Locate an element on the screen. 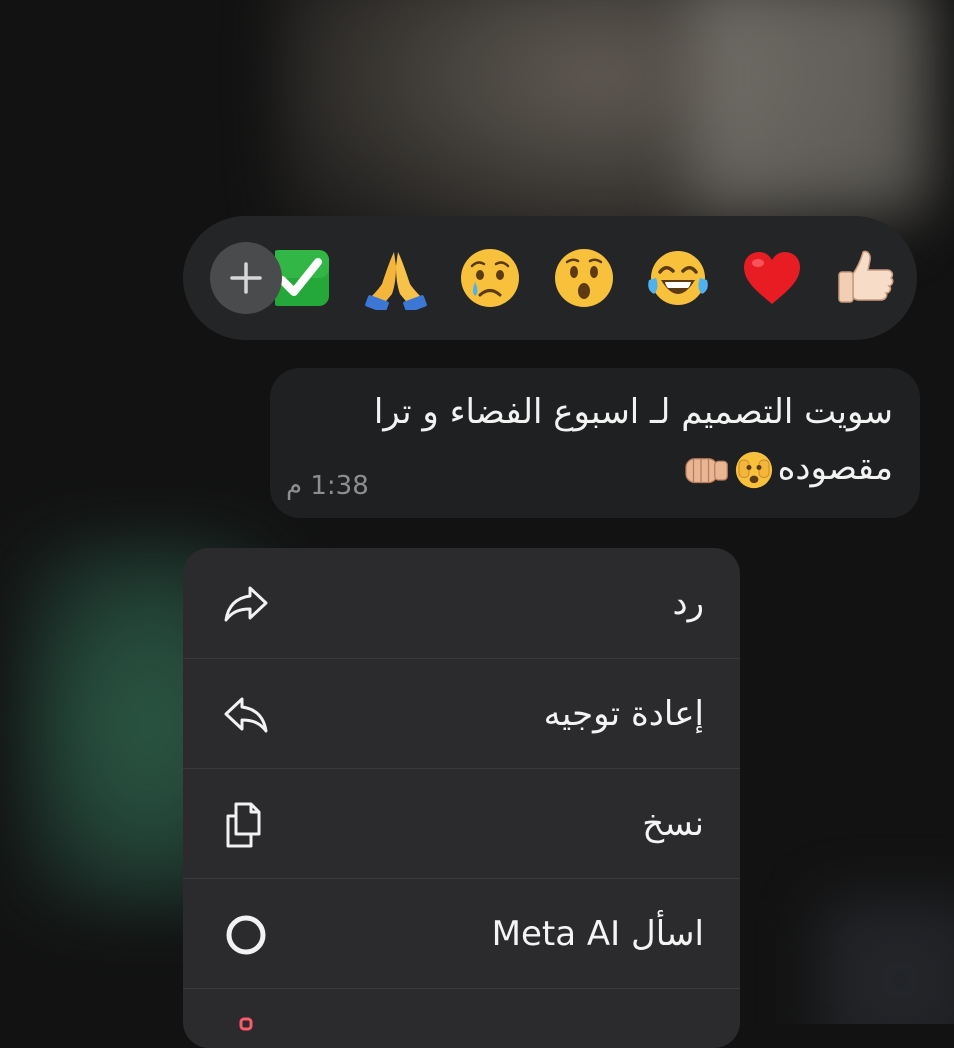 This screenshot has width=954, height=1048. add-reaction-button is located at coordinates (246, 278).